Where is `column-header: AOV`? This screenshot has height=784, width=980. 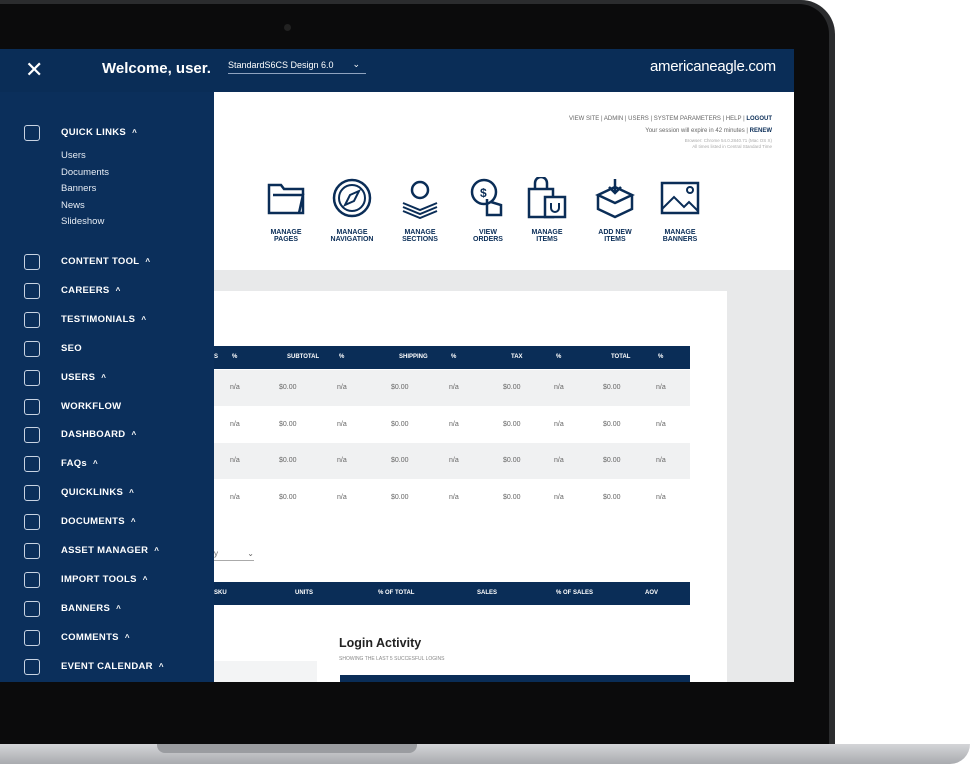
column-header: AOV is located at coordinates (652, 593).